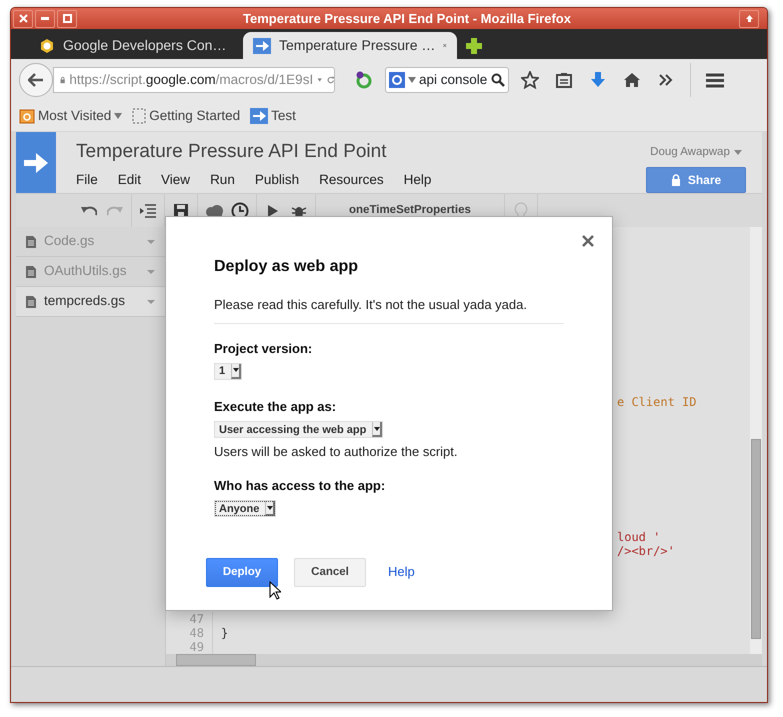  Describe the element at coordinates (87, 180) in the screenshot. I see `menu-item: File` at that location.